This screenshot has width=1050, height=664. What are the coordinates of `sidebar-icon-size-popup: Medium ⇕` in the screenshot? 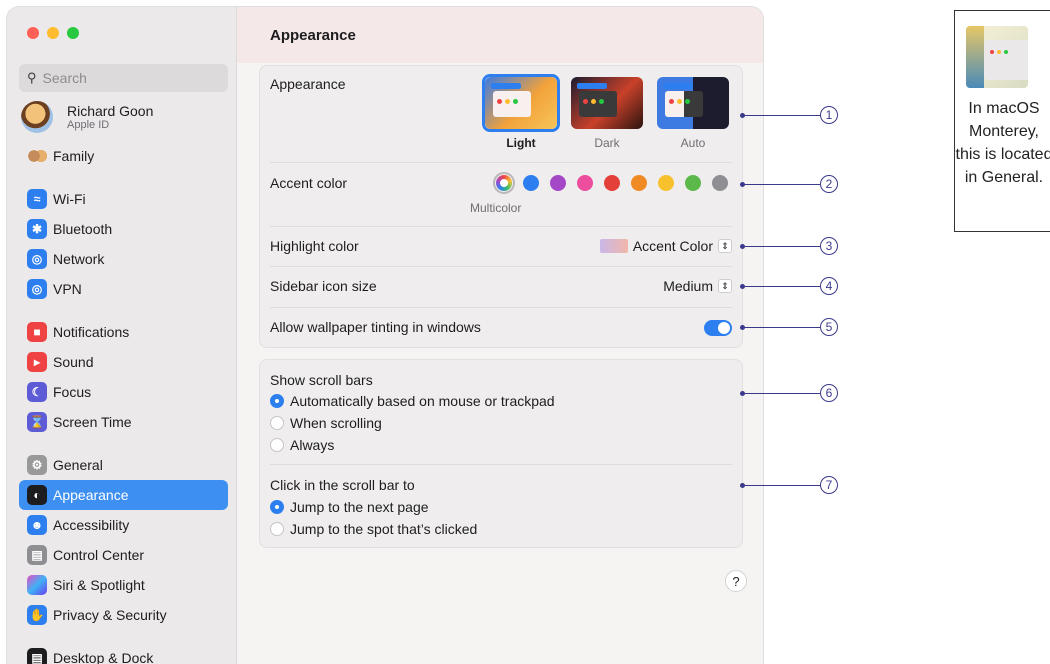 It's located at (697, 286).